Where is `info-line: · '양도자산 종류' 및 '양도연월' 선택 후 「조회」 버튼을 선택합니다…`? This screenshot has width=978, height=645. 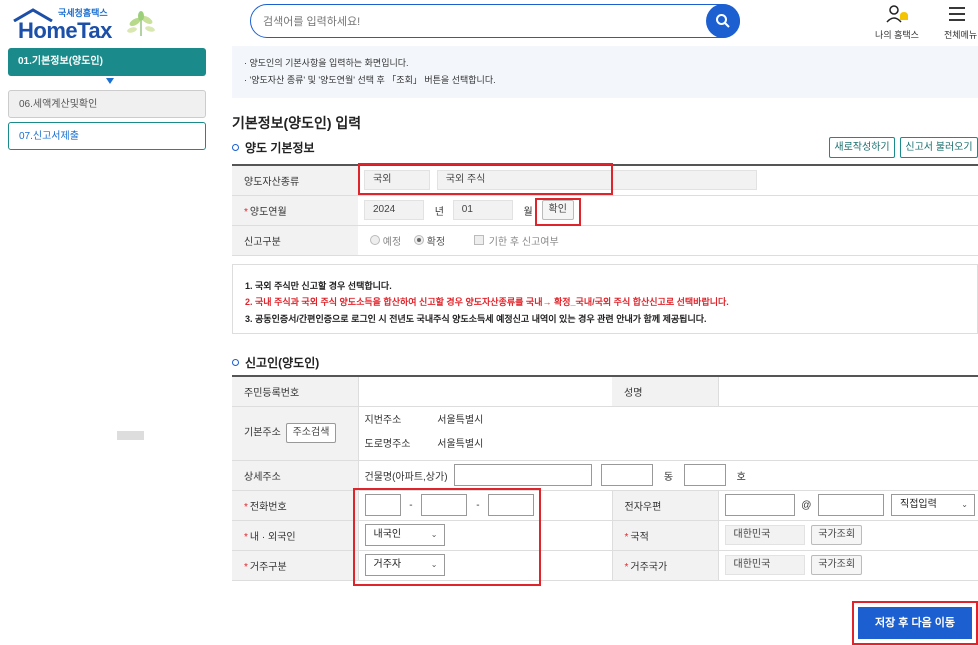
info-line: · '양도자산 종류' 및 '양도연월' 선택 후 「조회」 버튼을 선택합니다… is located at coordinates (370, 80).